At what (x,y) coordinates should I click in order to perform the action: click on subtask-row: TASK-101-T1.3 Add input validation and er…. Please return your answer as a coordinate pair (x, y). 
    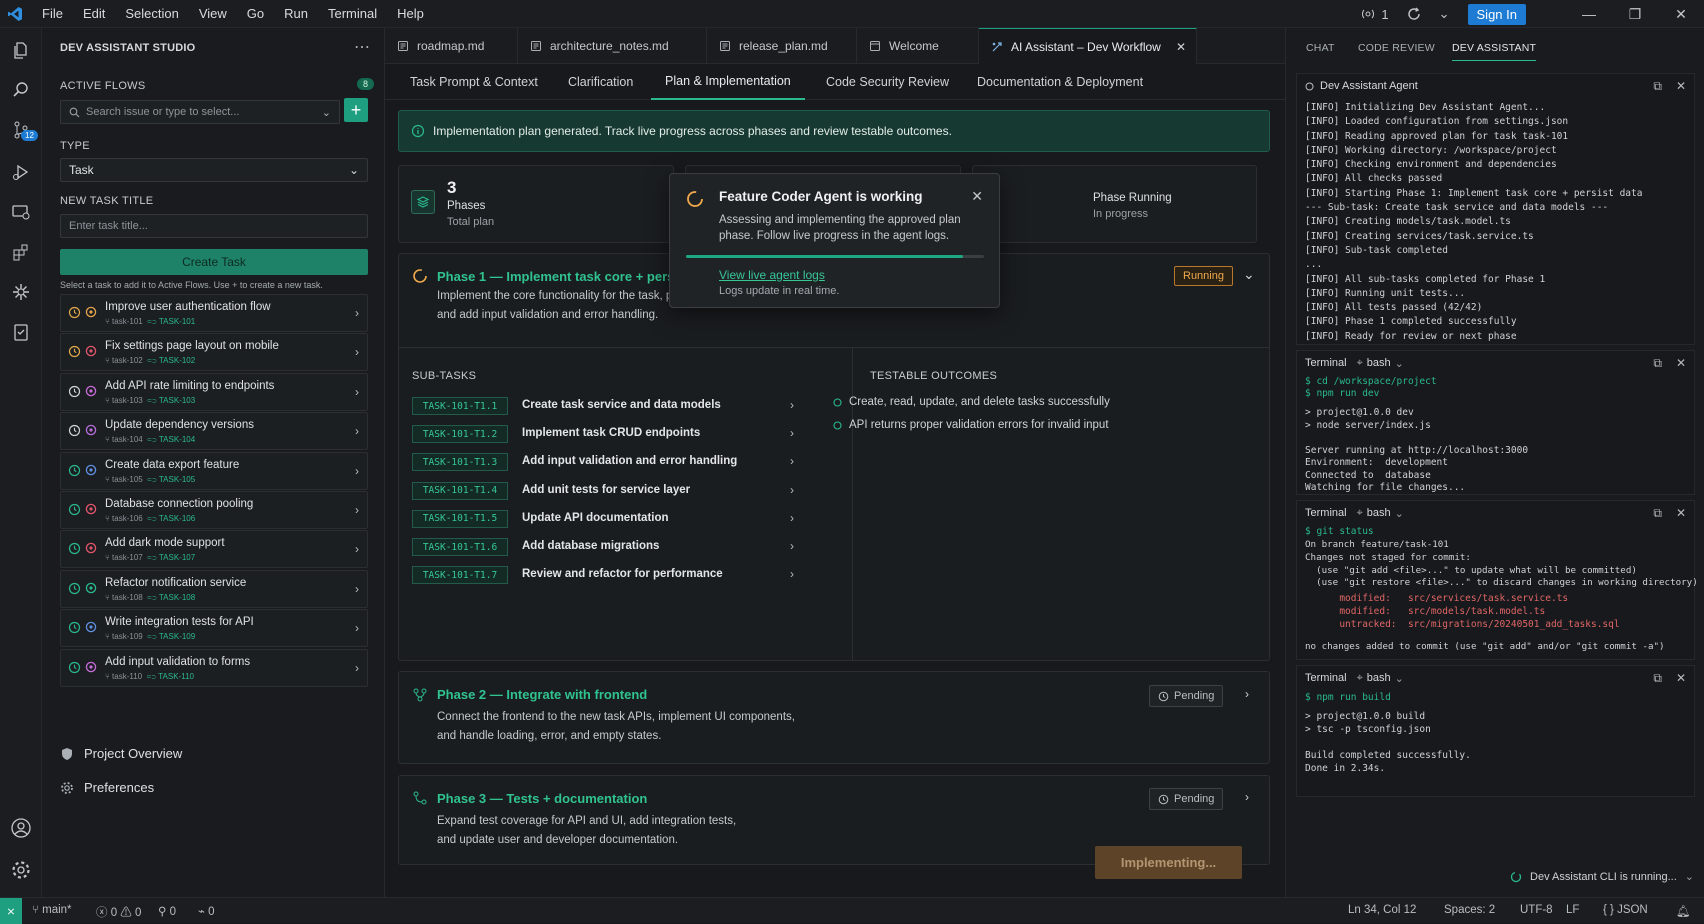
    Looking at the image, I should click on (603, 462).